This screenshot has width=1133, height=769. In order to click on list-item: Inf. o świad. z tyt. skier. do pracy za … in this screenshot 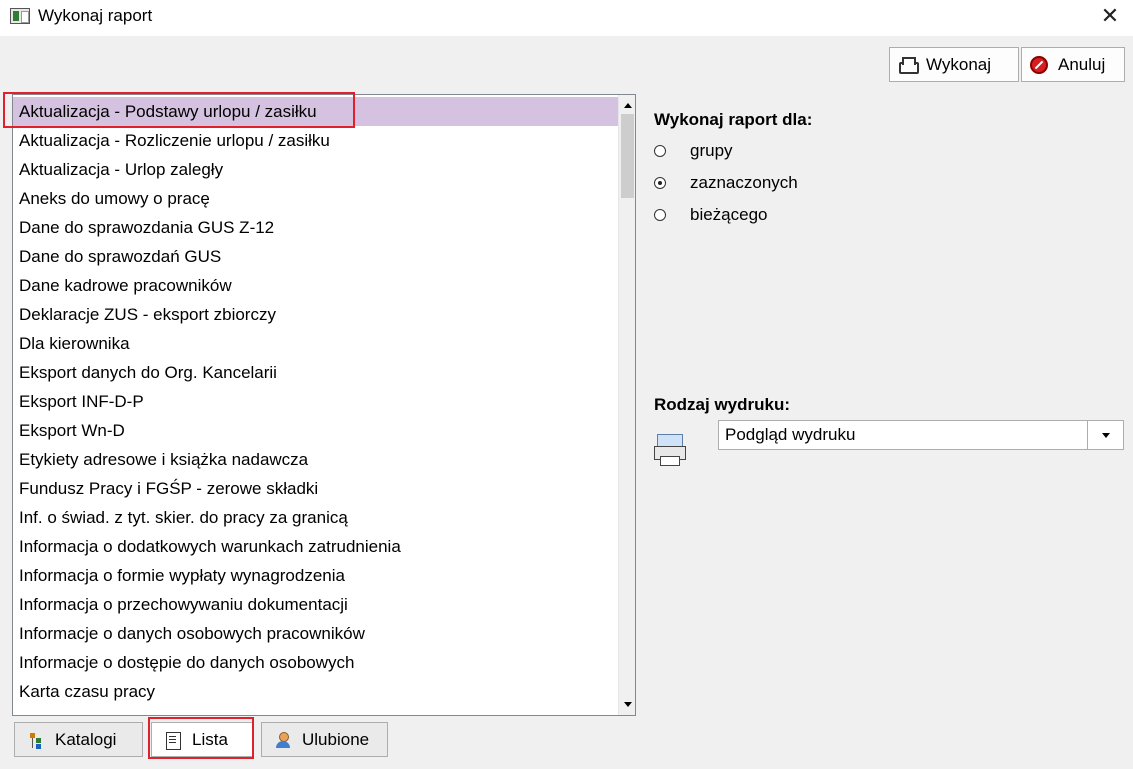, I will do `click(316, 517)`.